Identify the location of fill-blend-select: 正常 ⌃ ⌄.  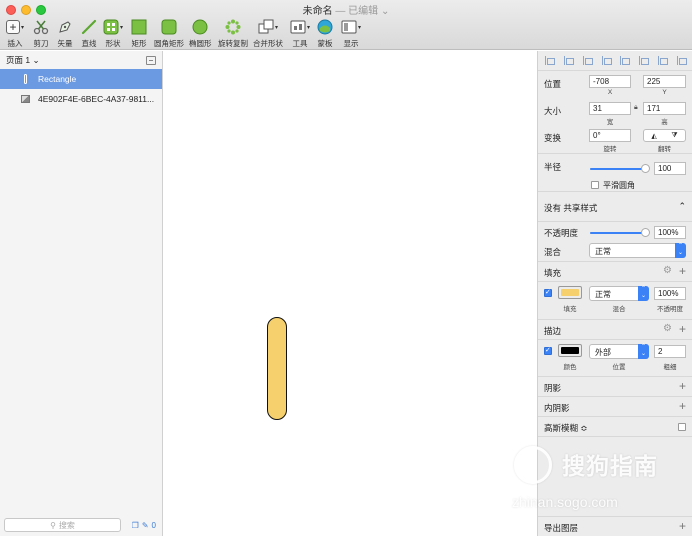
(619, 293).